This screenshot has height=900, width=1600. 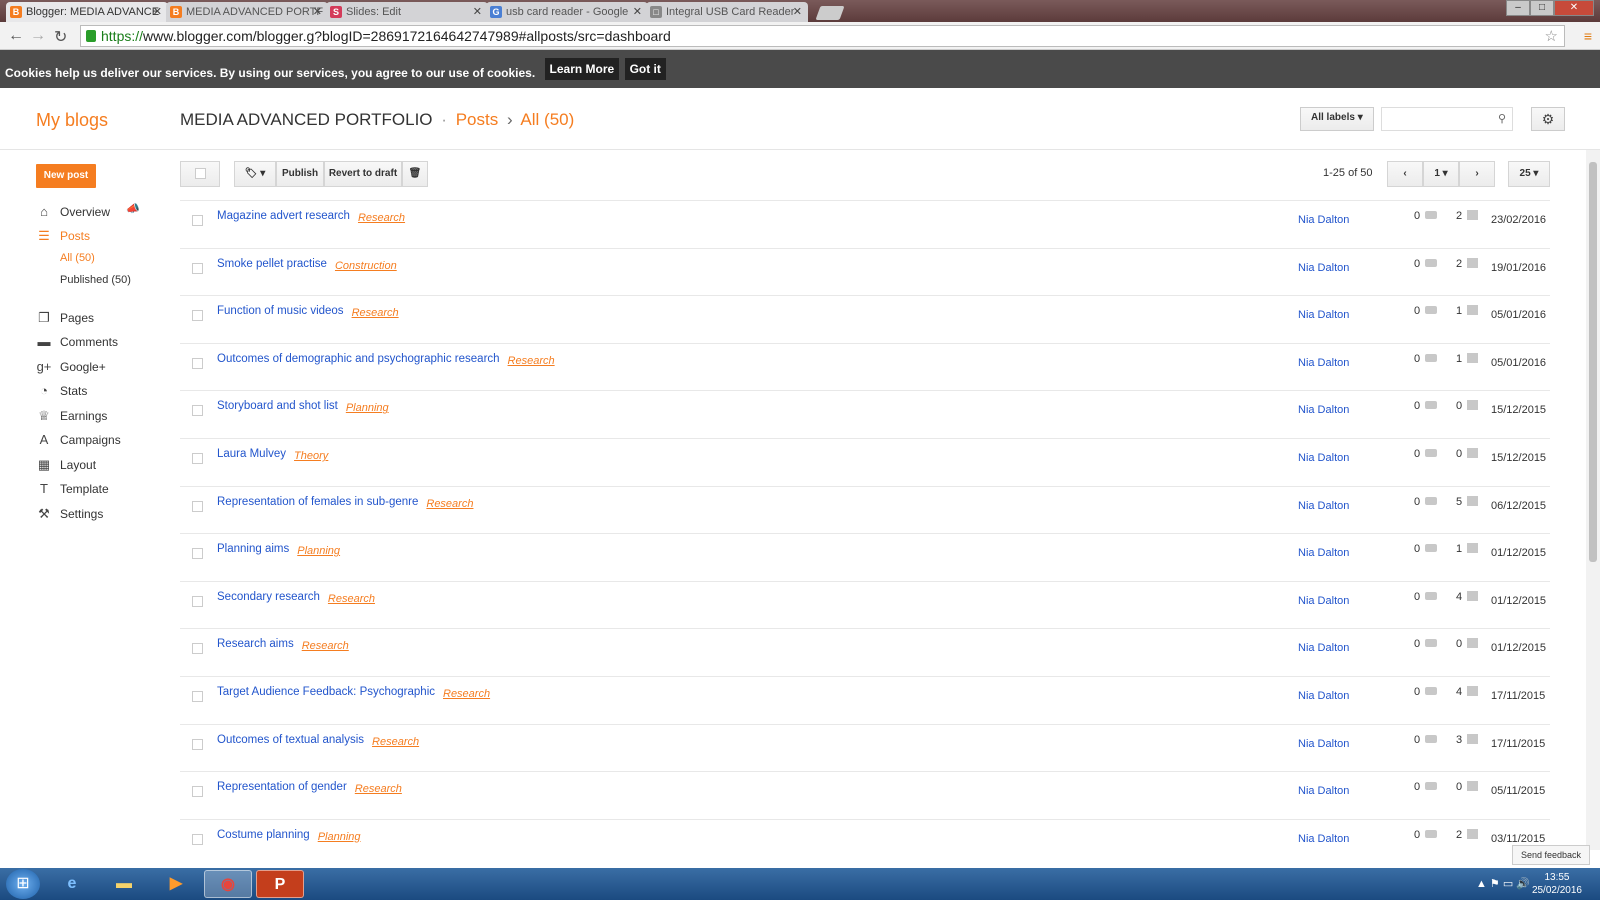 I want to click on page-select: 1 ▾, so click(x=1441, y=174).